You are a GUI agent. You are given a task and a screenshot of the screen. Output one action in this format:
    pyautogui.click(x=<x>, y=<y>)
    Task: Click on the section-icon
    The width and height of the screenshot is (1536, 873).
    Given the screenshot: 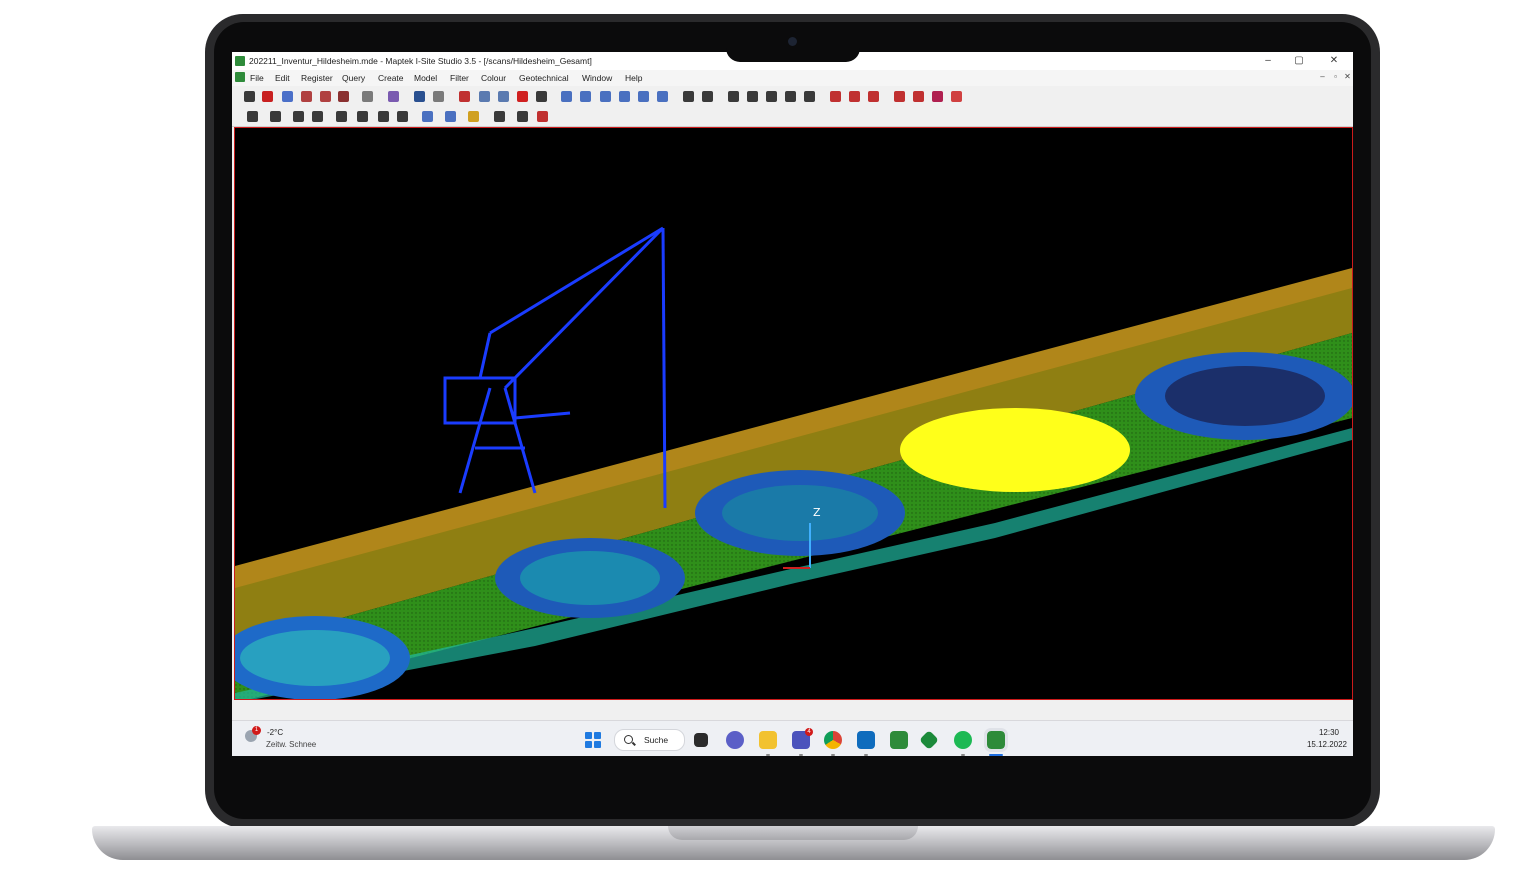 What is the action you would take?
    pyautogui.click(x=383, y=116)
    